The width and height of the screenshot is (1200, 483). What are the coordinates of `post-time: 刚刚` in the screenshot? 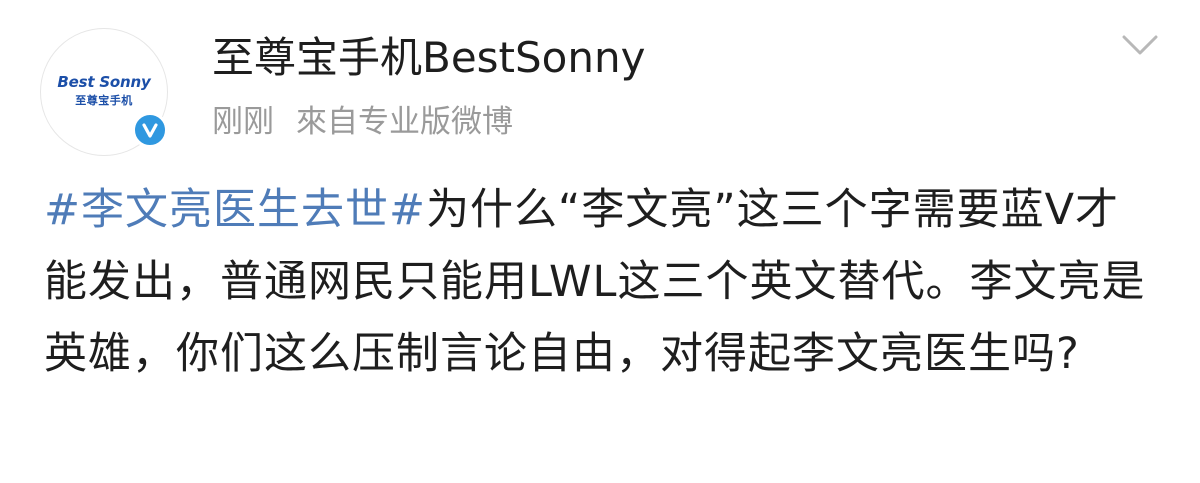 It's located at (243, 122).